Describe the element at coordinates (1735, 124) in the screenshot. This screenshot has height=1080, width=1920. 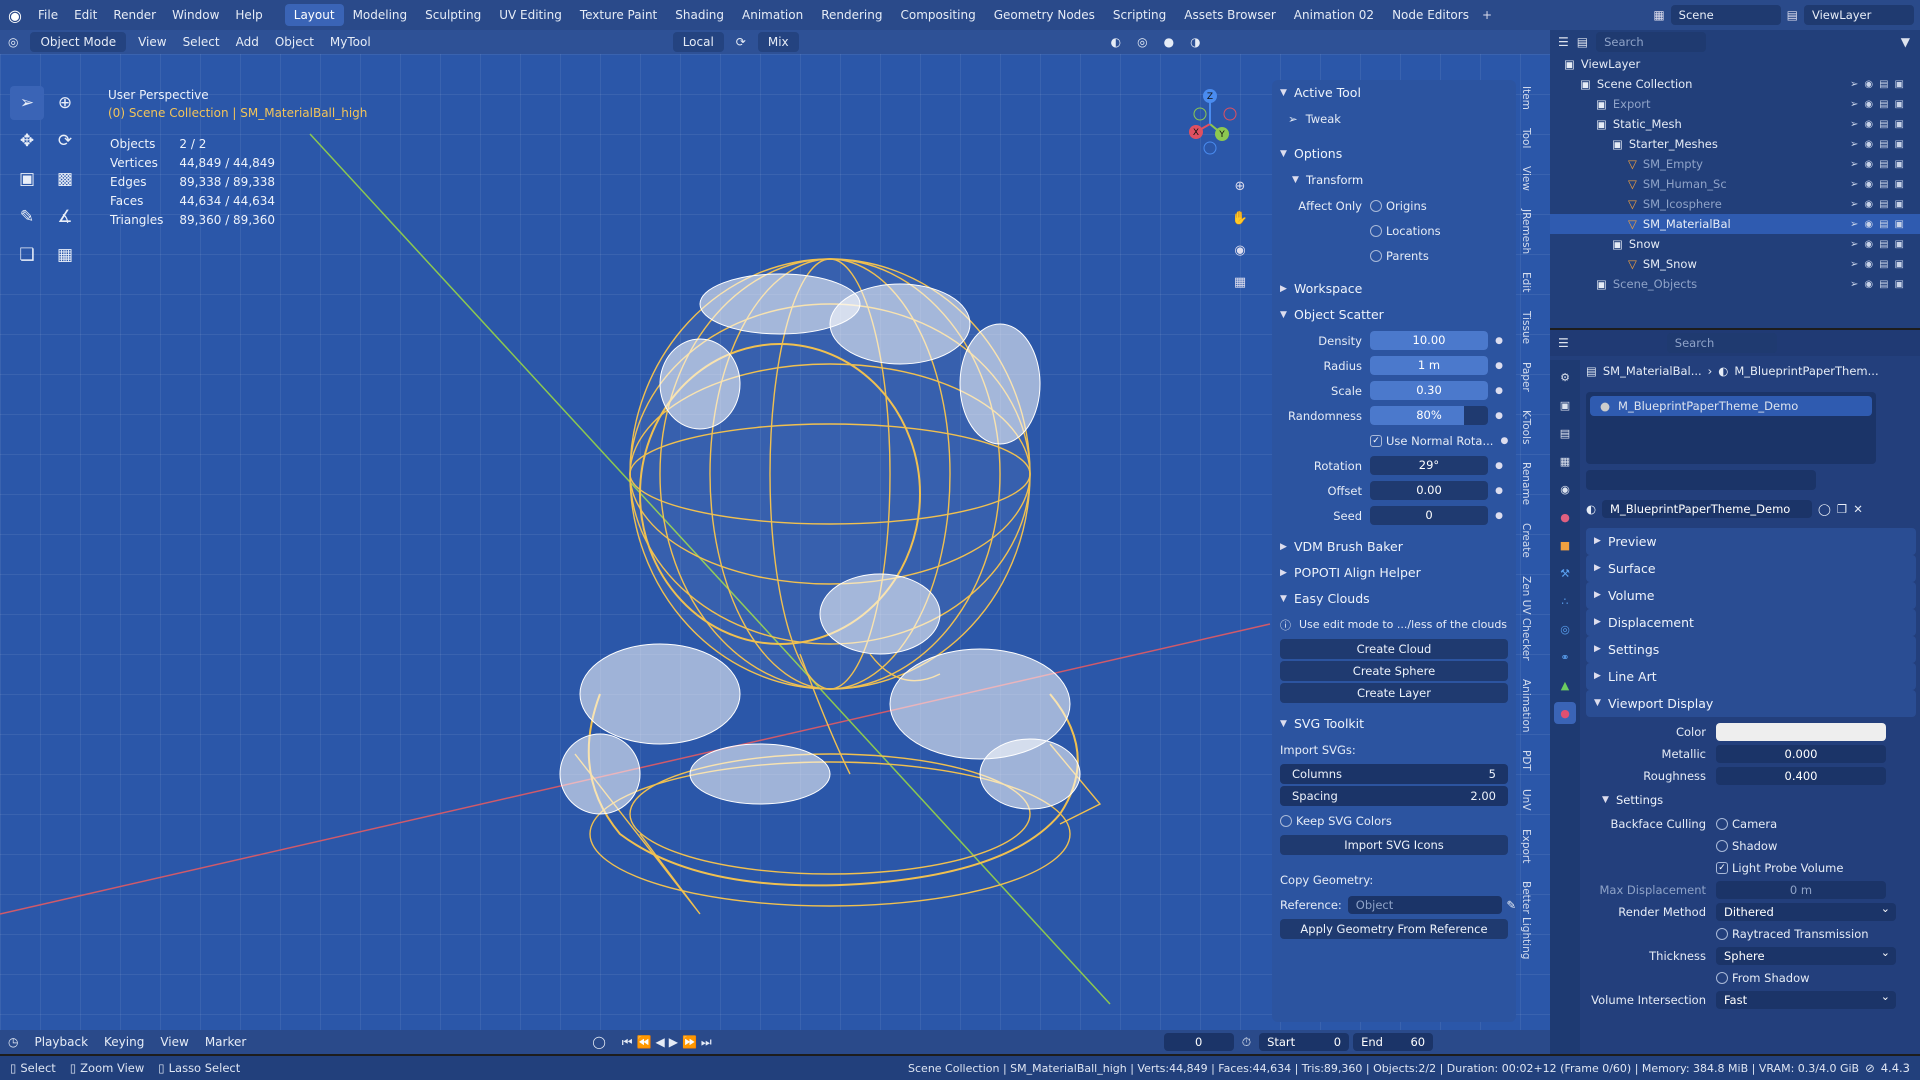
I see `outliner-row: ▣ Static_Mesh ➢ ◉ ▤ ▣` at that location.